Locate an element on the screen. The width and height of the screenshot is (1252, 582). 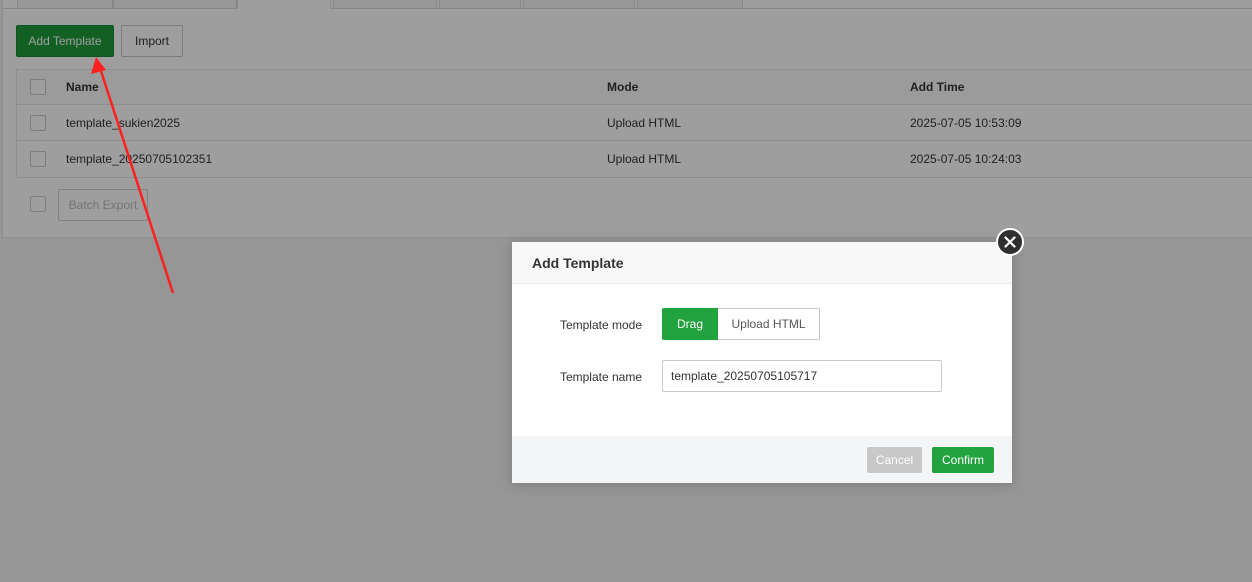
cancel-button: Cancel is located at coordinates (894, 460).